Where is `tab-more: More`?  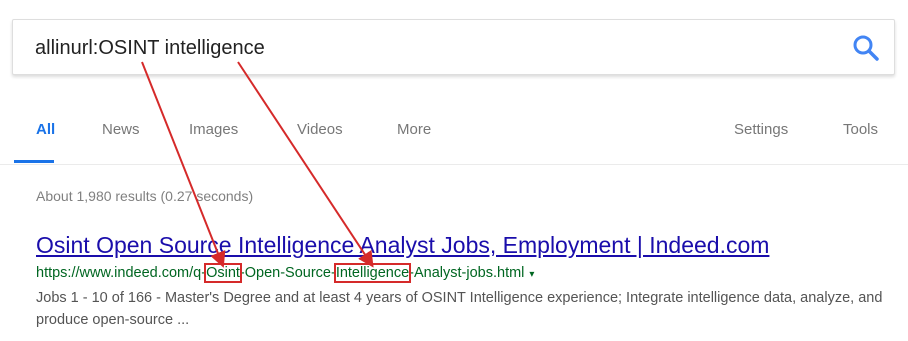
tab-more: More is located at coordinates (414, 129).